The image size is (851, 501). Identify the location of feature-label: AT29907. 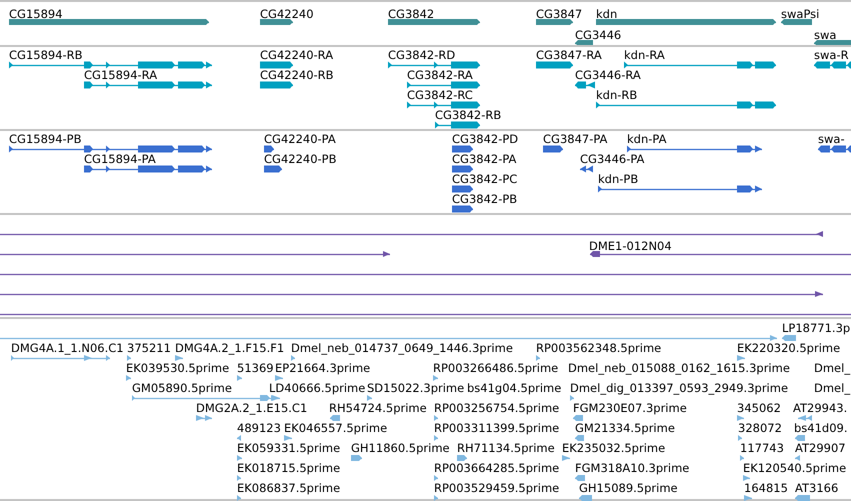
(820, 448).